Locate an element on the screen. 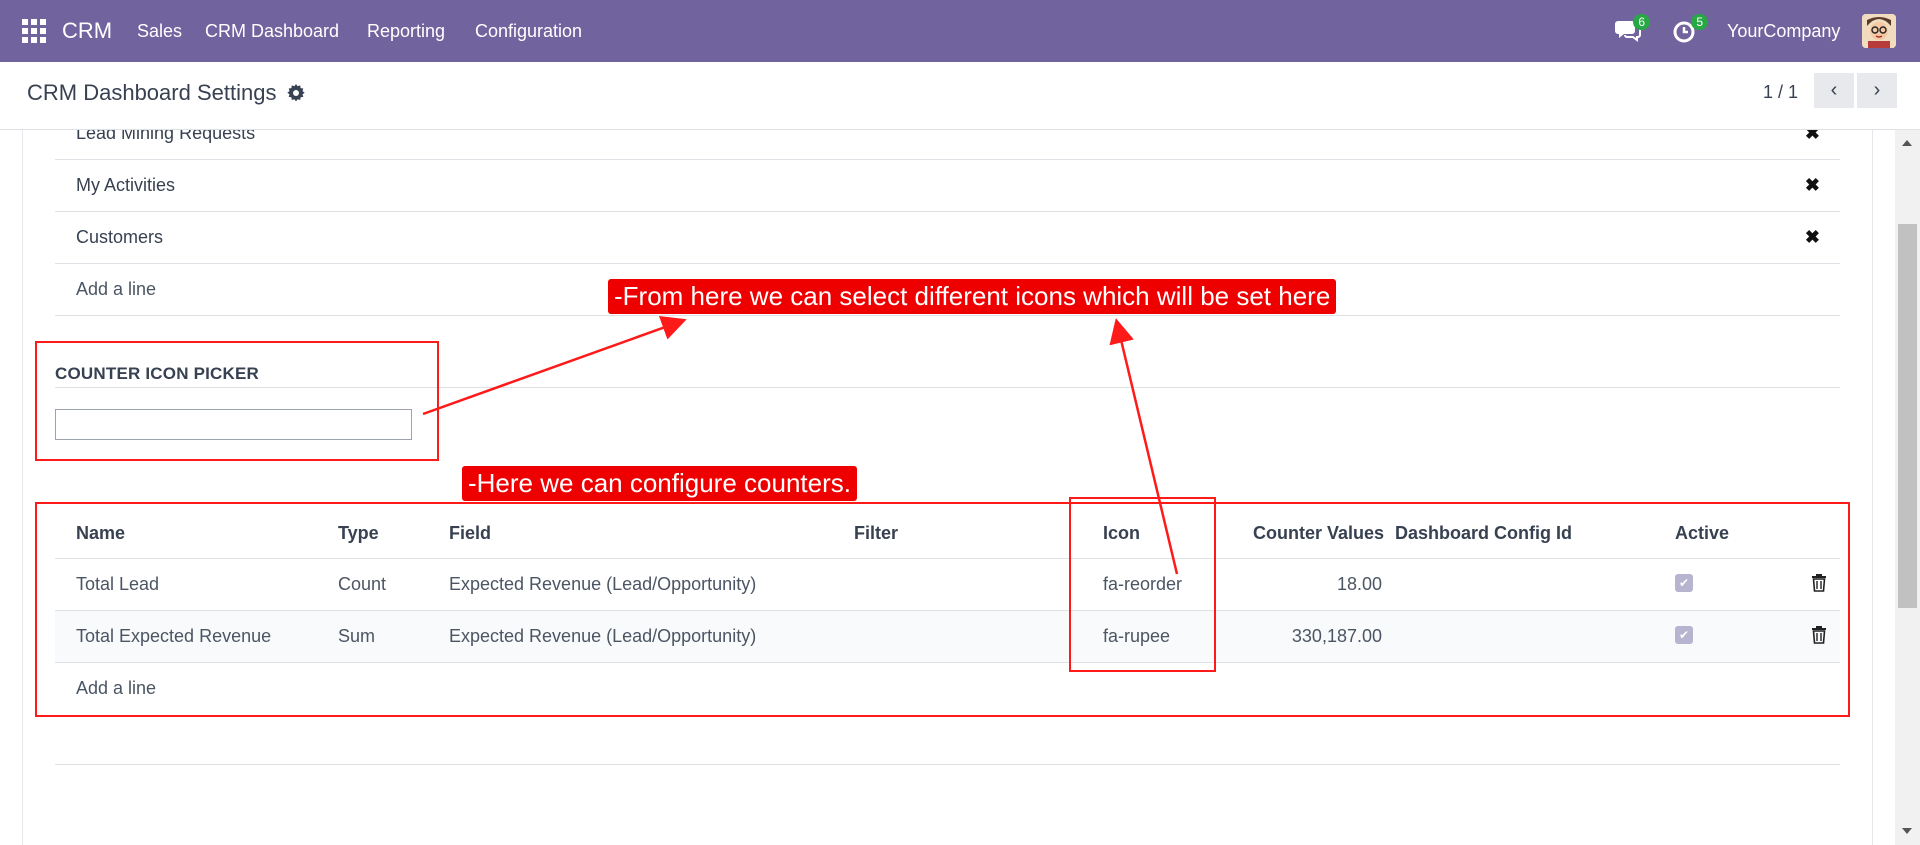 The width and height of the screenshot is (1920, 845). control-panel: CRM Dashboard Settings 1 / 1 ‹ › is located at coordinates (960, 96).